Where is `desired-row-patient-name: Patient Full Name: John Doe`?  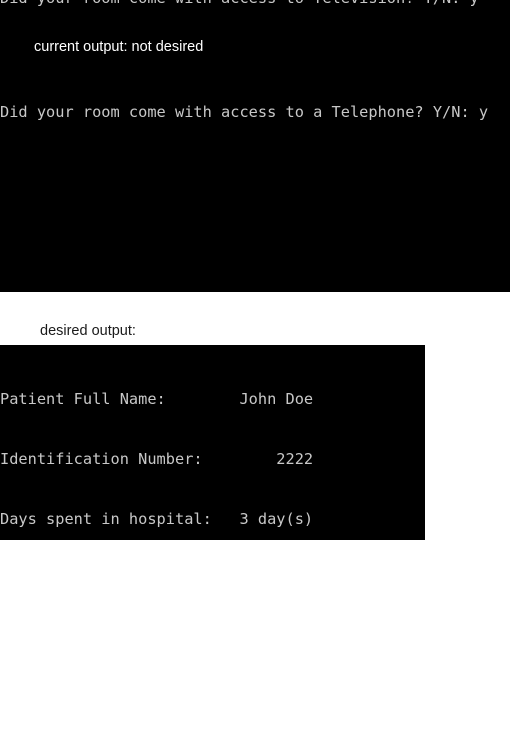 desired-row-patient-name: Patient Full Name: John Doe is located at coordinates (157, 399).